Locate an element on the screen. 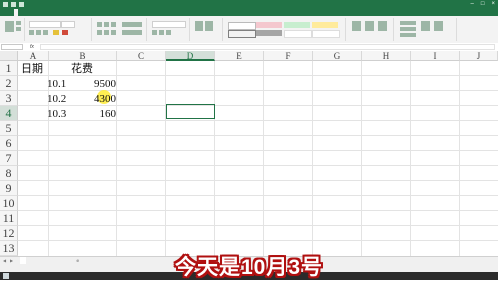  ribbon-tab-home is located at coordinates (16, 12).